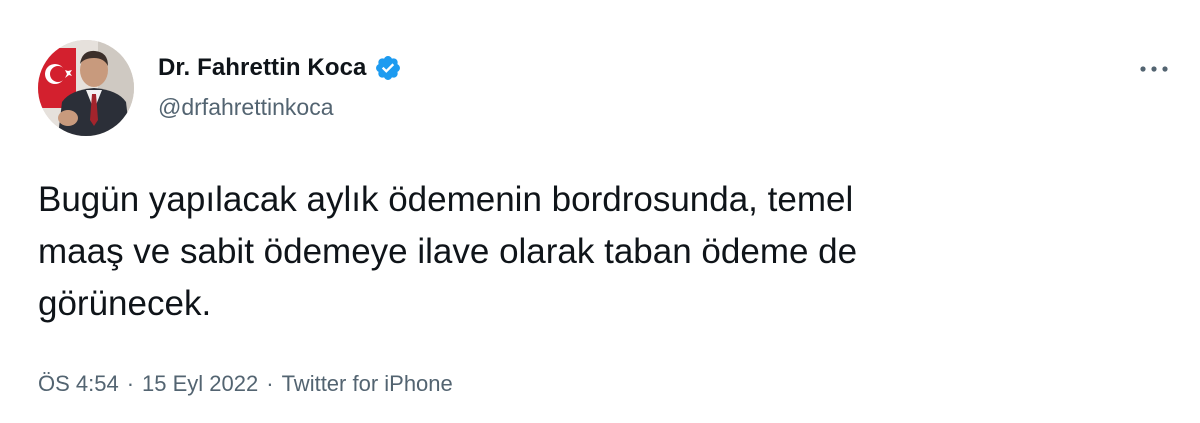 The width and height of the screenshot is (1200, 423). I want to click on author-avatar, so click(86, 88).